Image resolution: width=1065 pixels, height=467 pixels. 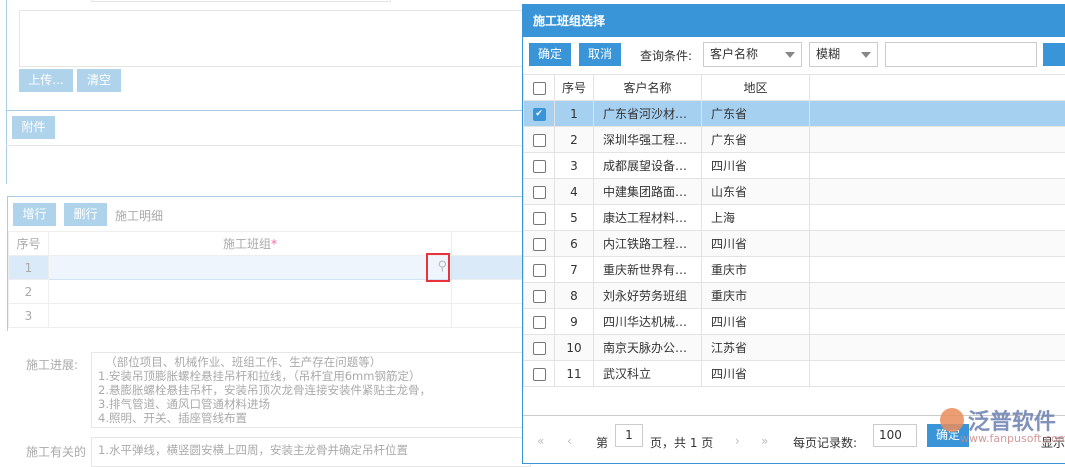 What do you see at coordinates (574, 218) in the screenshot?
I see `row-no: 5` at bounding box center [574, 218].